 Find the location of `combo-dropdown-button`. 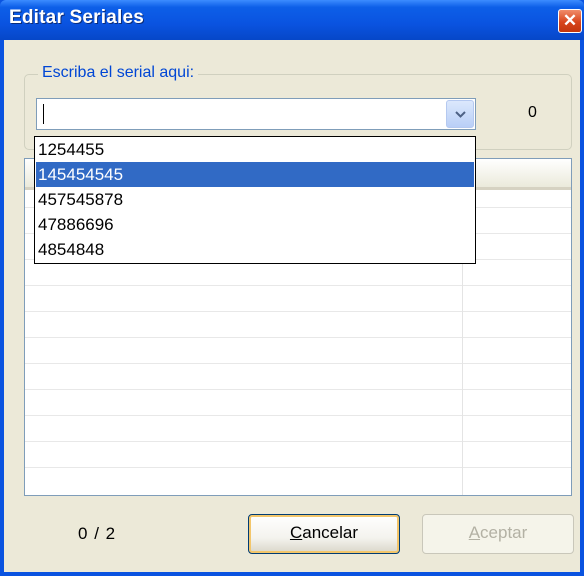

combo-dropdown-button is located at coordinates (460, 114).